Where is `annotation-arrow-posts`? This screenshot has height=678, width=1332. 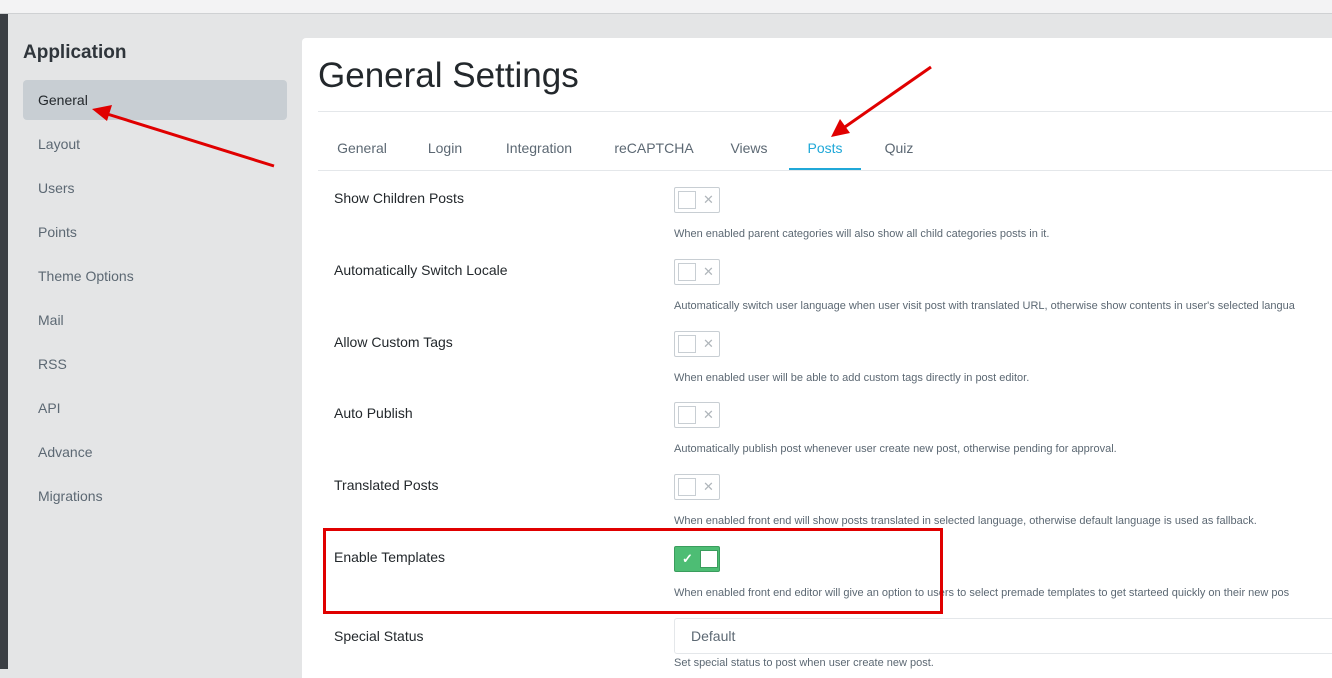
annotation-arrow-posts is located at coordinates (886, 98).